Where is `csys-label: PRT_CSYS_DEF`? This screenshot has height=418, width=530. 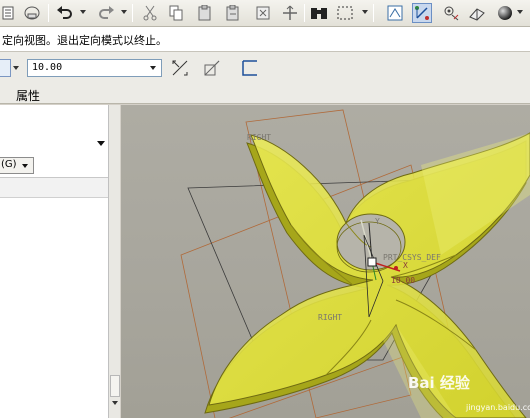 csys-label: PRT_CSYS_DEF is located at coordinates (412, 257).